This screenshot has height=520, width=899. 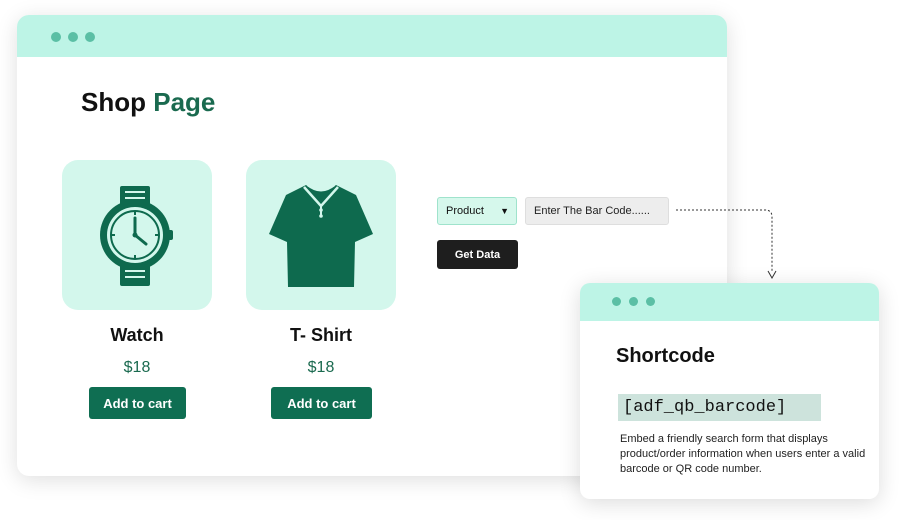 What do you see at coordinates (597, 211) in the screenshot?
I see `barcode-input` at bounding box center [597, 211].